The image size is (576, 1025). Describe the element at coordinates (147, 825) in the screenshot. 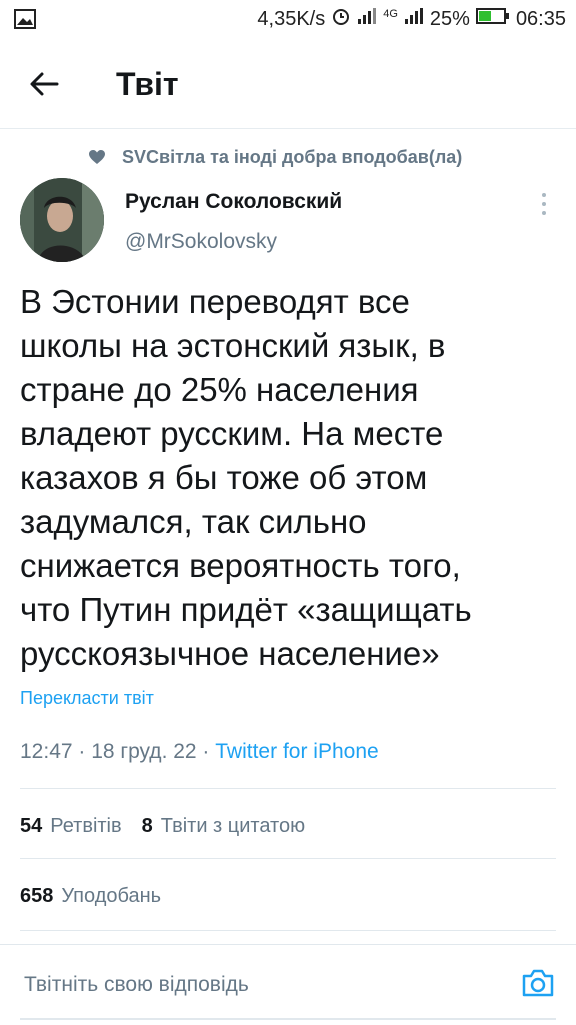

I see `quotes-count: 8` at that location.